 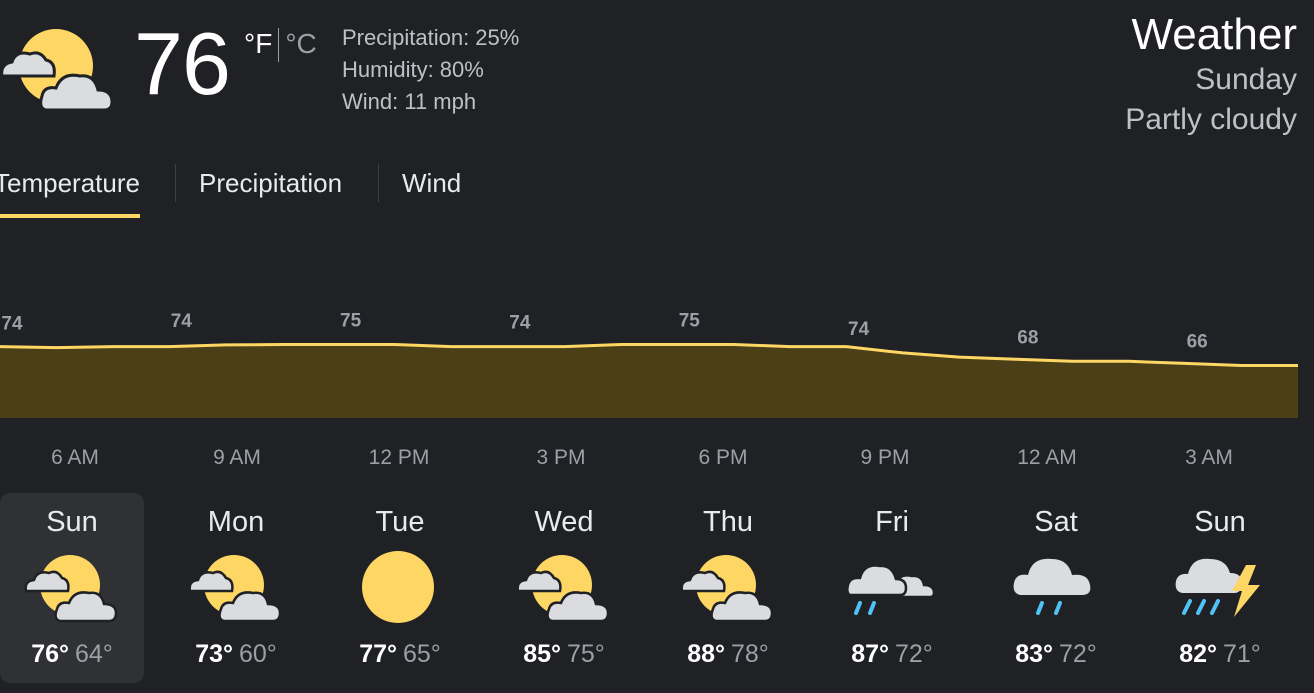 I want to click on celsius-button: °C, so click(x=300, y=44).